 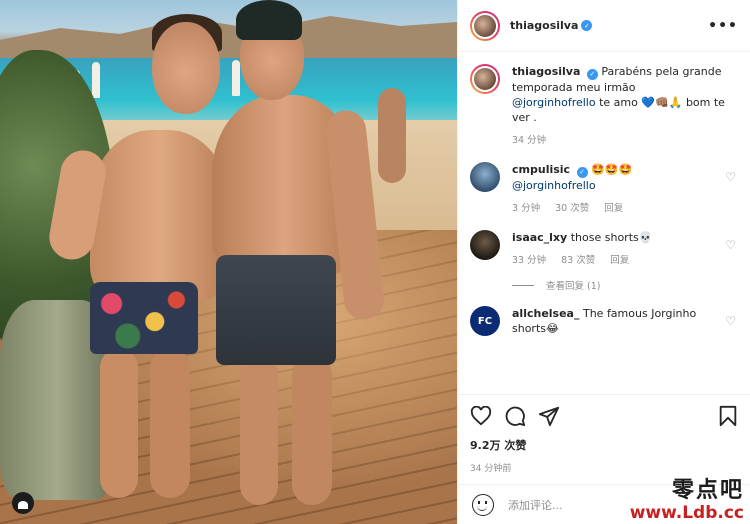 I want to click on comment-time: 3 分钟, so click(x=526, y=208).